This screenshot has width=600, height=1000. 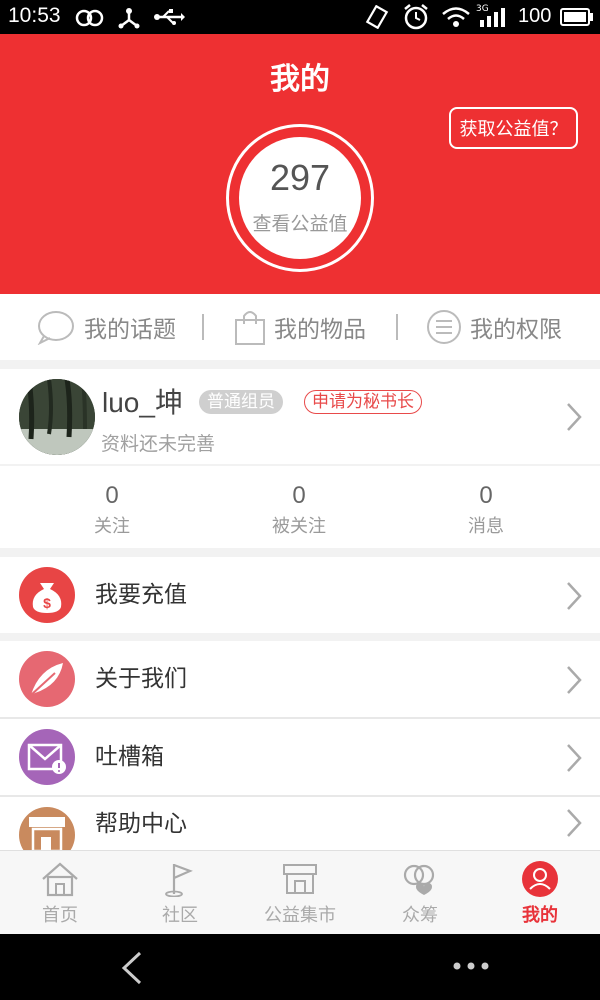 I want to click on menu-item-recharge-label: 我要充值, so click(x=141, y=595).